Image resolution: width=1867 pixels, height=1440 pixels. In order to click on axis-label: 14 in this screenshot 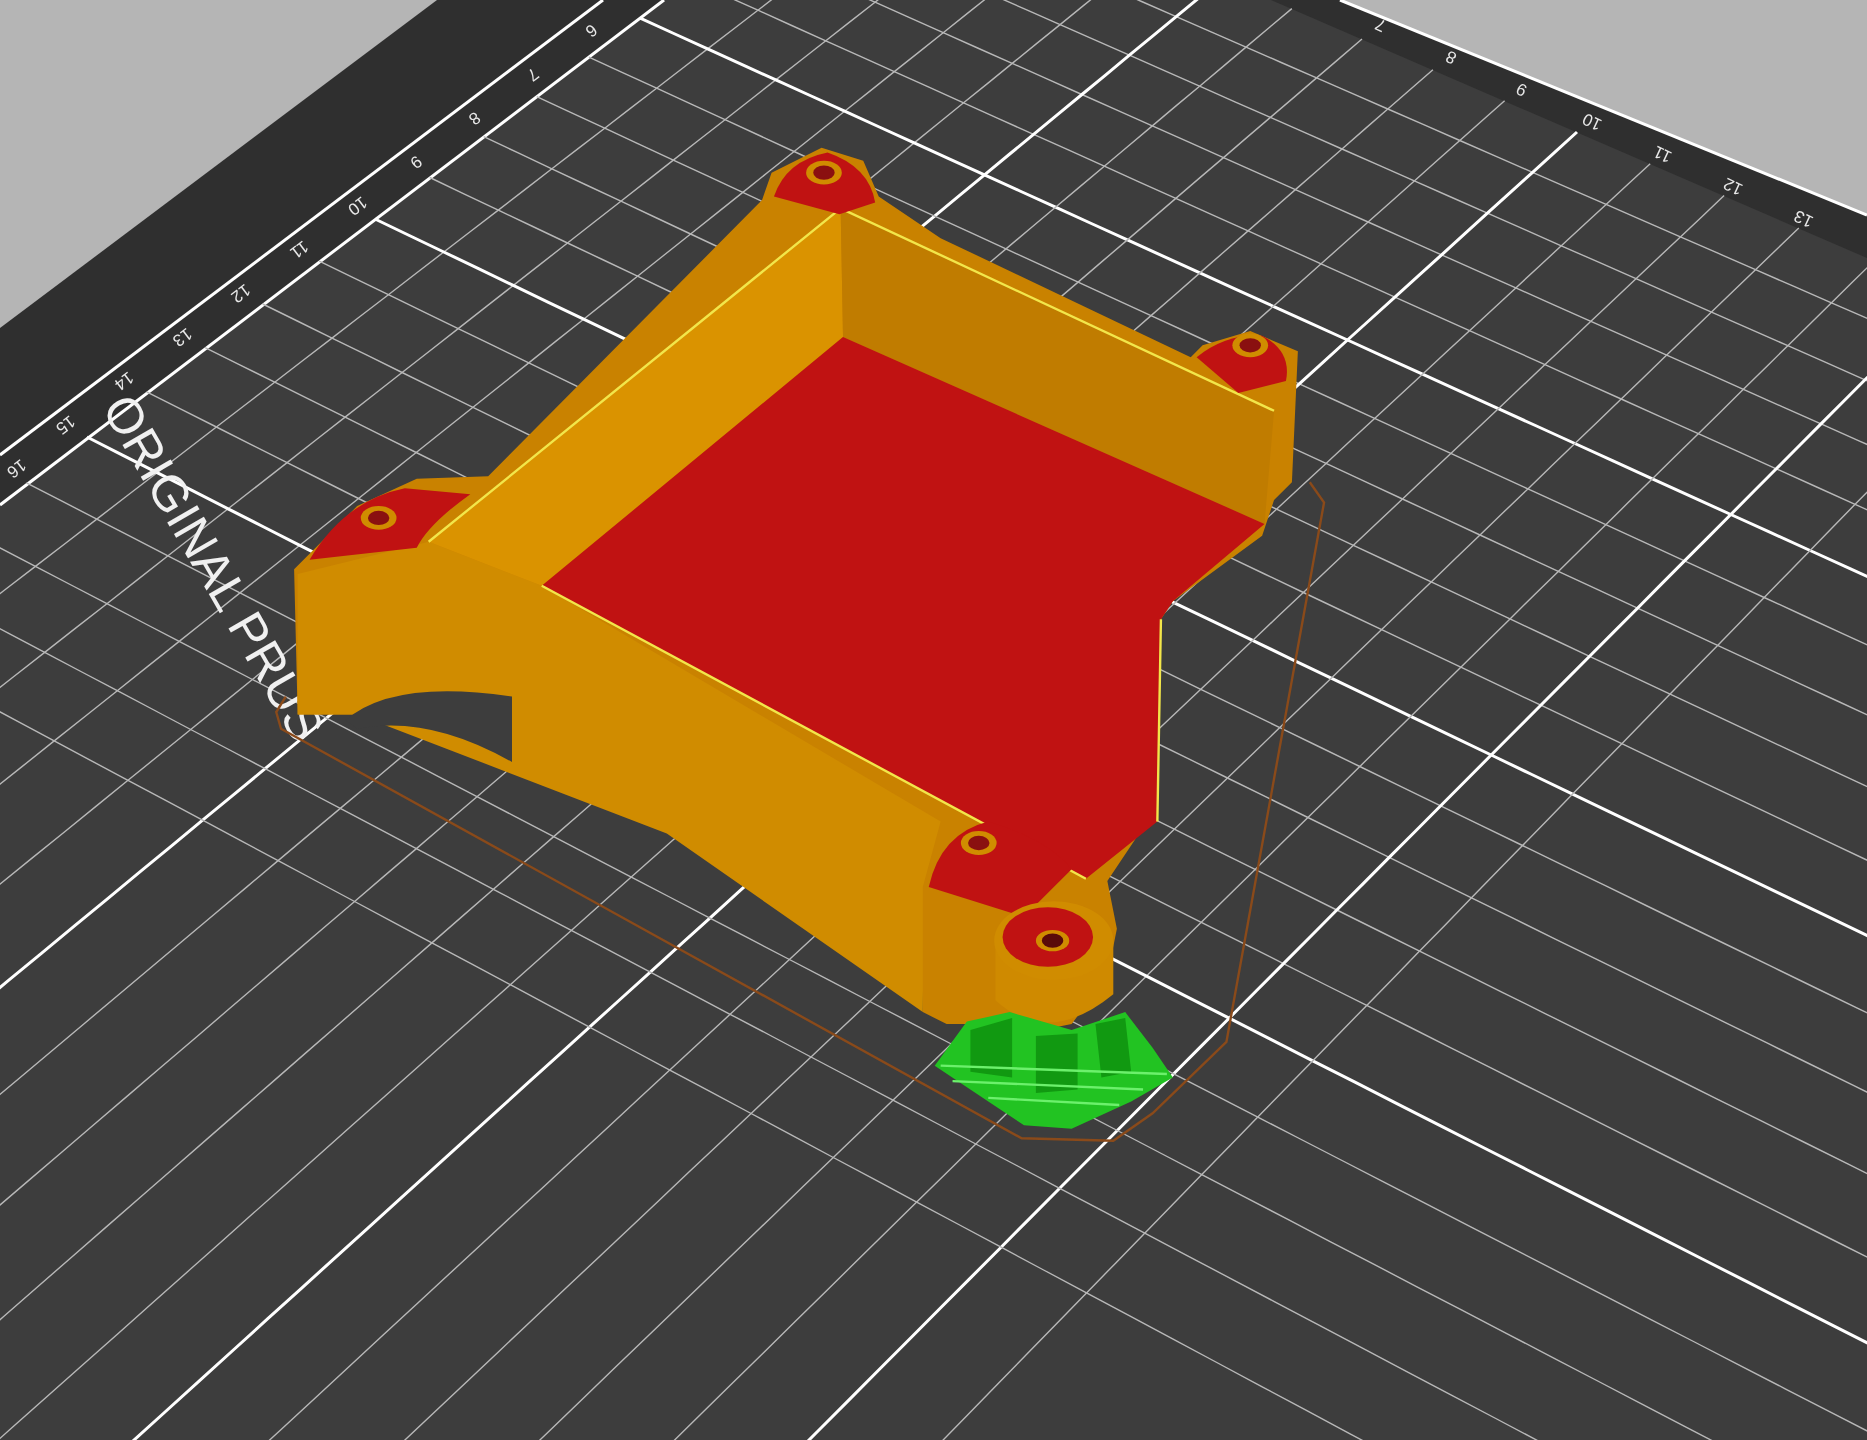, I will do `click(124, 381)`.